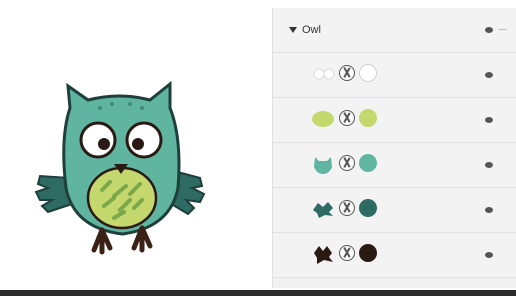  Describe the element at coordinates (394, 210) in the screenshot. I see `layer-row-wings` at that location.